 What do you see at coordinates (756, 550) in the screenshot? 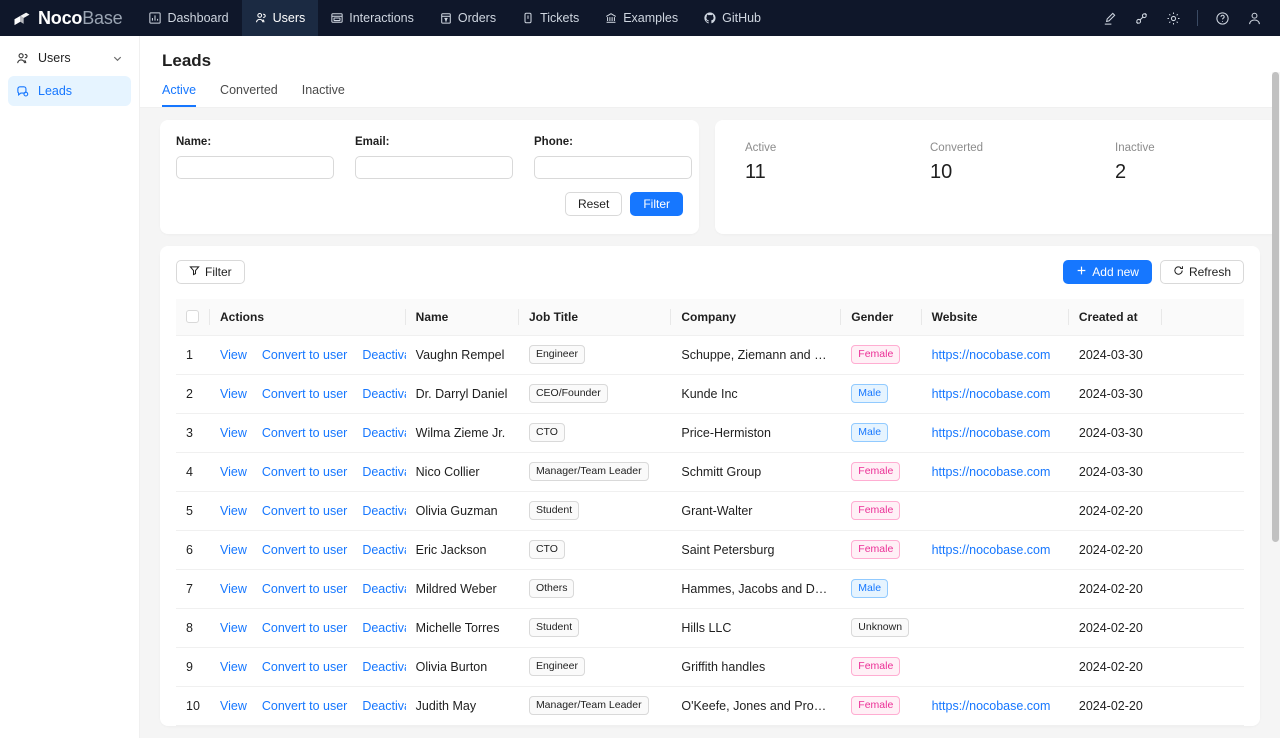
I see `cell-company: Saint Petersburg` at bounding box center [756, 550].